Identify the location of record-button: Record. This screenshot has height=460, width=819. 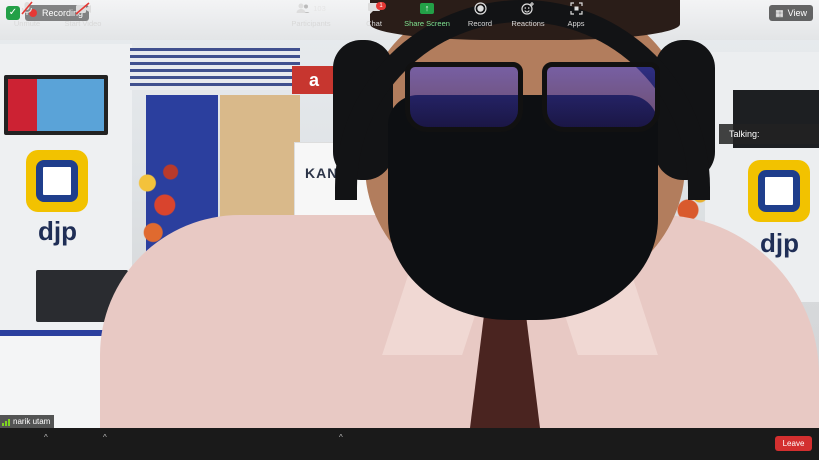
(480, 16).